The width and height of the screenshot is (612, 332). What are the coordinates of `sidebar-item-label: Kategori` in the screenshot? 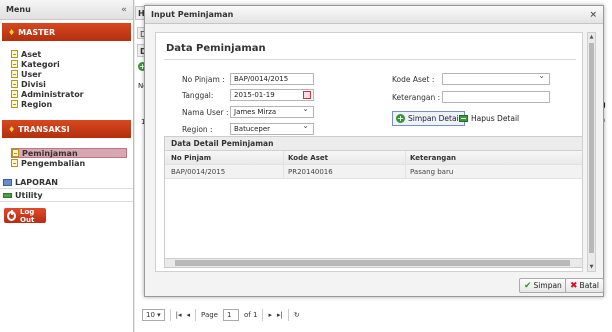 It's located at (40, 64).